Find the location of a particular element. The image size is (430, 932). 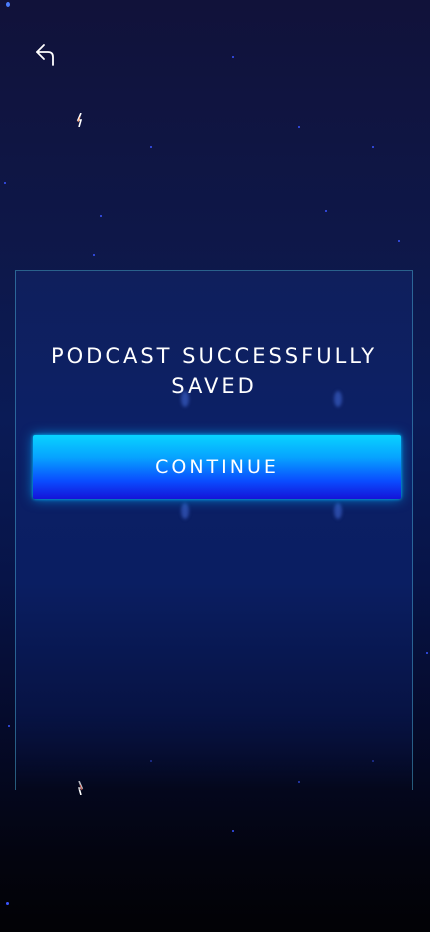

back-arrow-icon is located at coordinates (45, 55).